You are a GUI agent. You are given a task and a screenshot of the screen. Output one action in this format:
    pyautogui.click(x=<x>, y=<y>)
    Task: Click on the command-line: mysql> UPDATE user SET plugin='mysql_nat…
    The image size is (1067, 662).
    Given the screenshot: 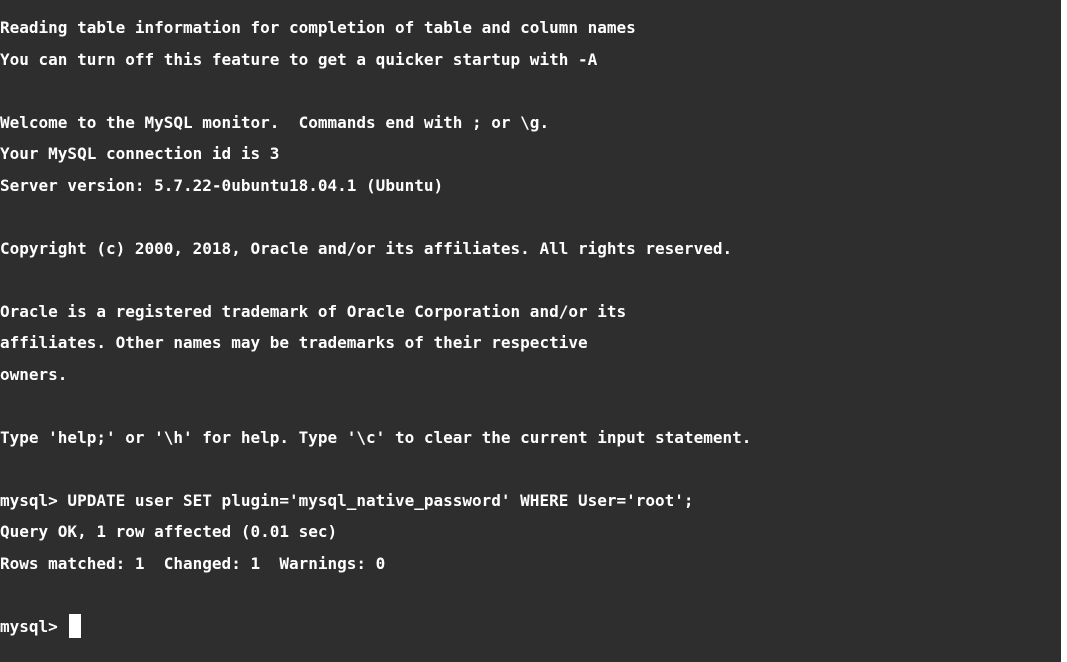 What is the action you would take?
    pyautogui.click(x=347, y=500)
    